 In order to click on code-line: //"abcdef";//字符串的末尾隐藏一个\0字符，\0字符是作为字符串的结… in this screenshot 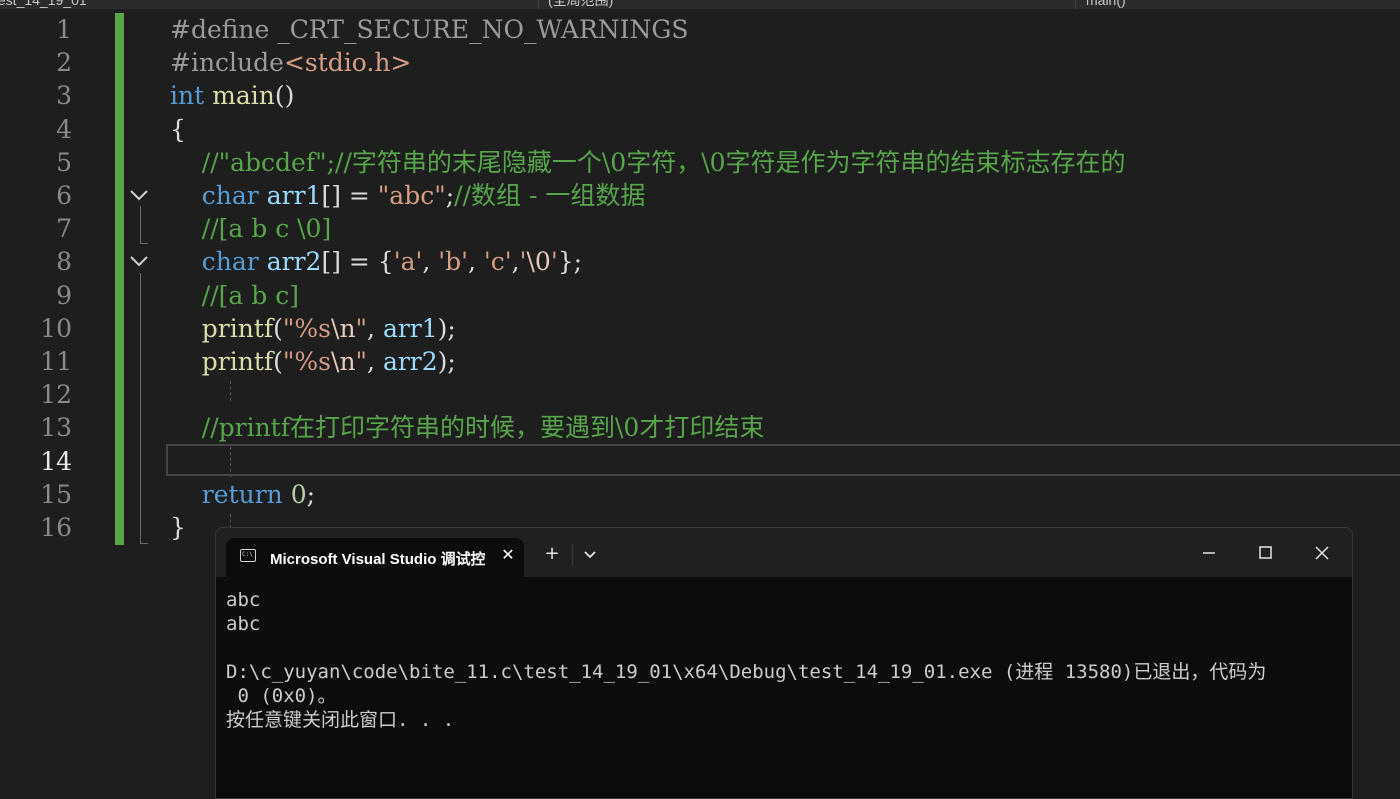, I will do `click(648, 162)`.